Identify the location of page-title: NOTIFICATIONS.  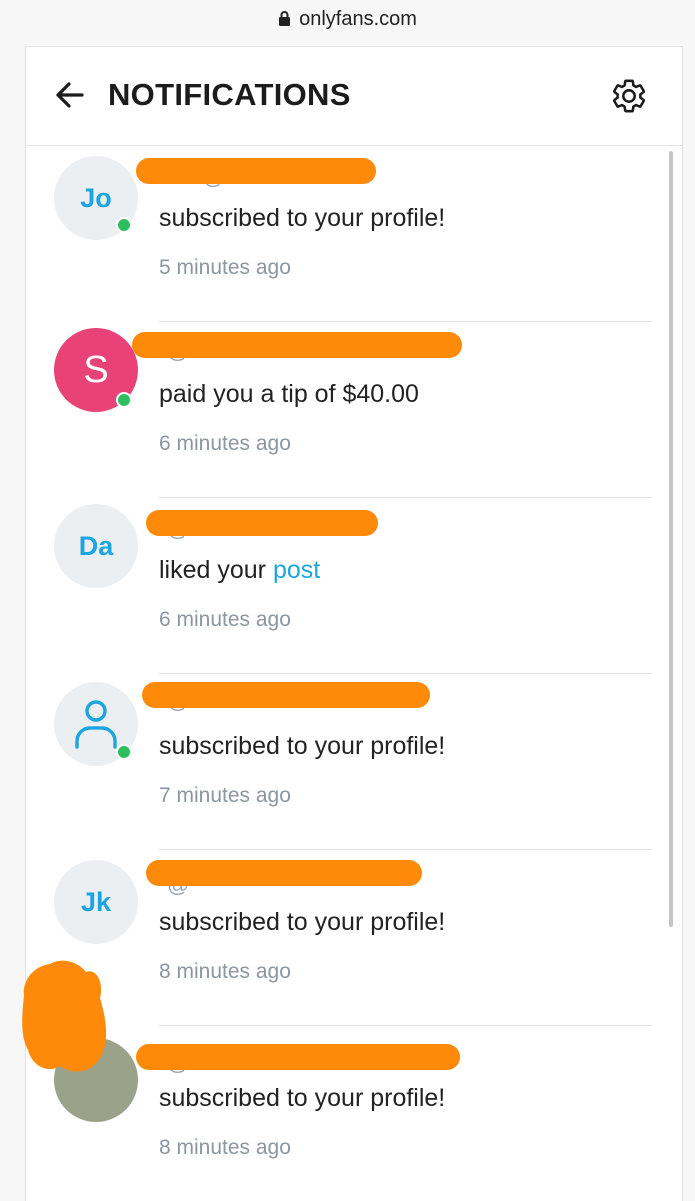
(229, 94).